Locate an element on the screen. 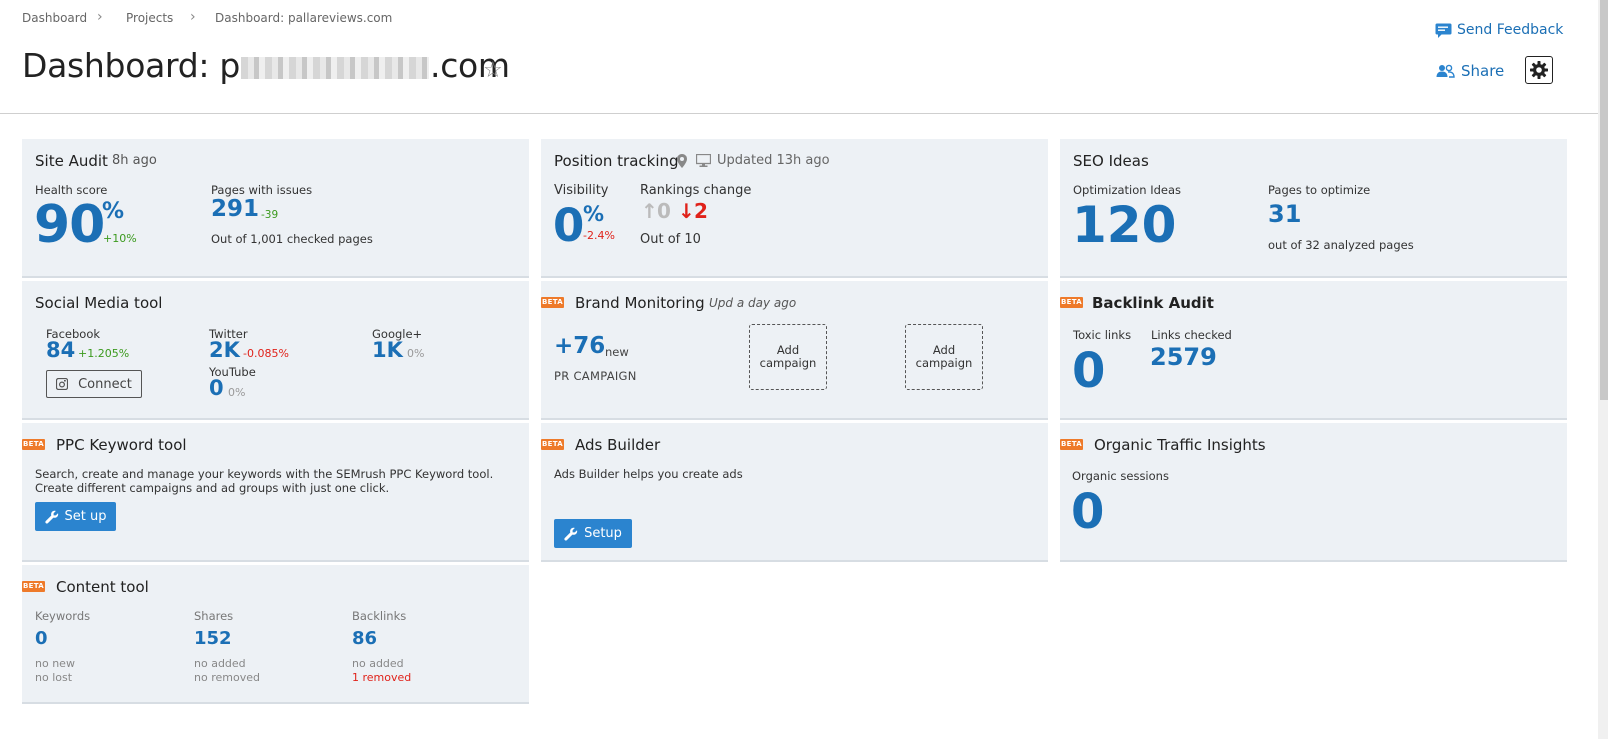 This screenshot has width=1608, height=739. connect-button: Connect is located at coordinates (94, 384).